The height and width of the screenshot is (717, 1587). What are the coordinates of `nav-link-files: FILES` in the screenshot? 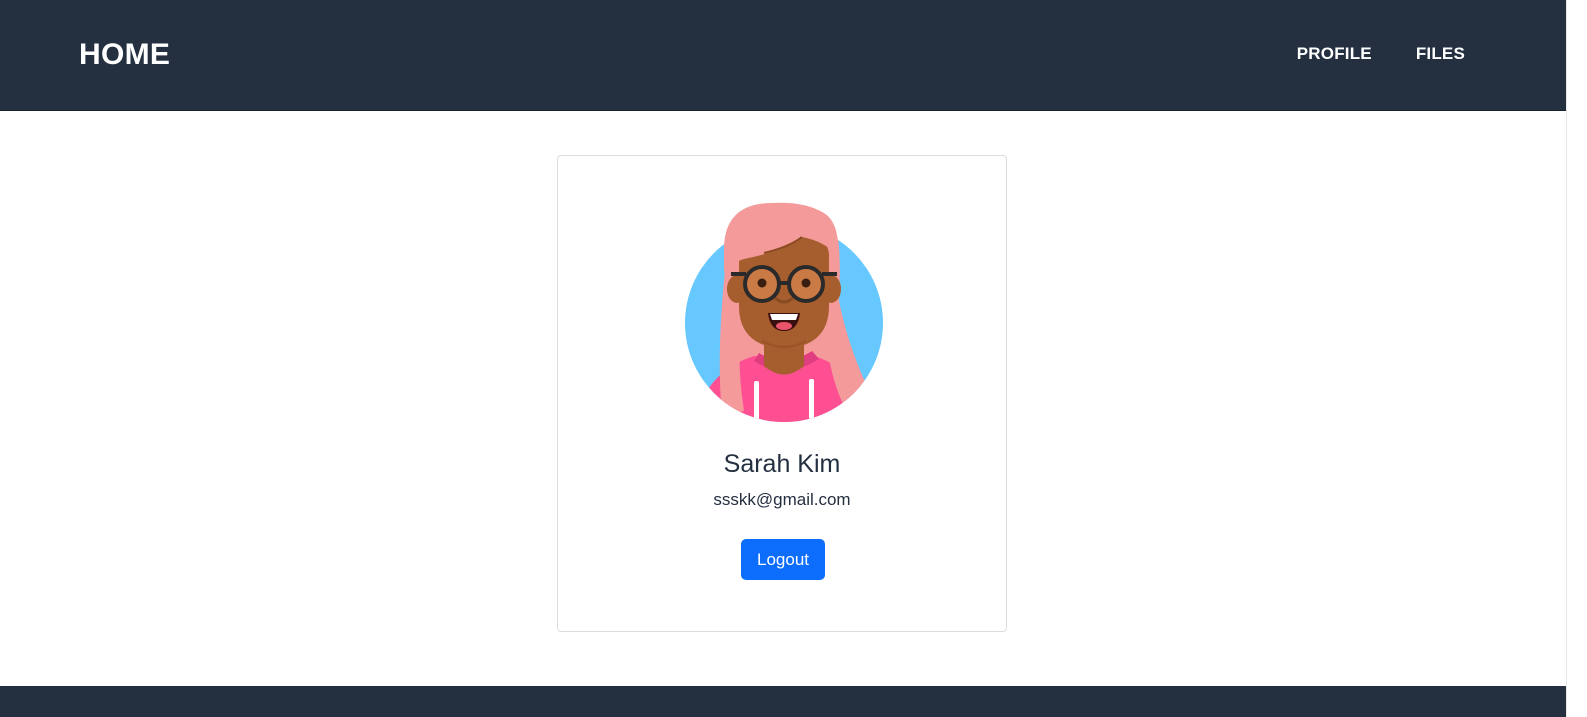 It's located at (1440, 54).